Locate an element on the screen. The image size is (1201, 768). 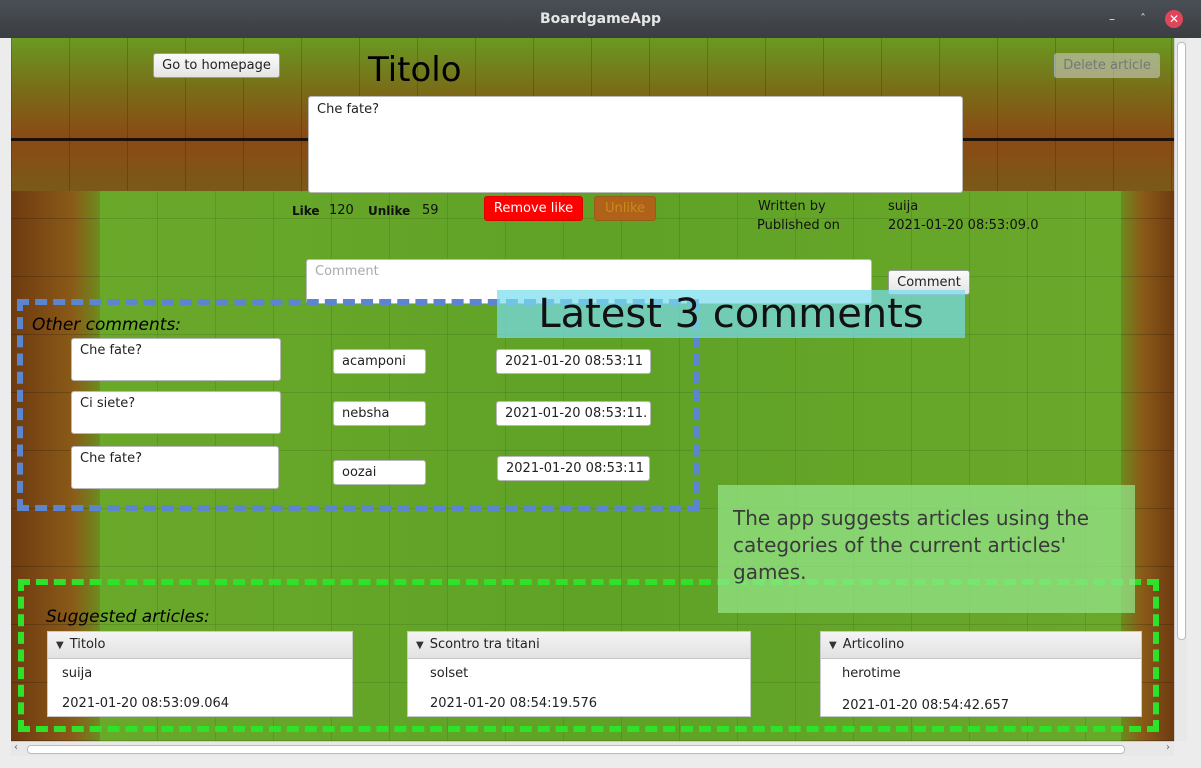
suggested-article-title: Articolino is located at coordinates (873, 644).